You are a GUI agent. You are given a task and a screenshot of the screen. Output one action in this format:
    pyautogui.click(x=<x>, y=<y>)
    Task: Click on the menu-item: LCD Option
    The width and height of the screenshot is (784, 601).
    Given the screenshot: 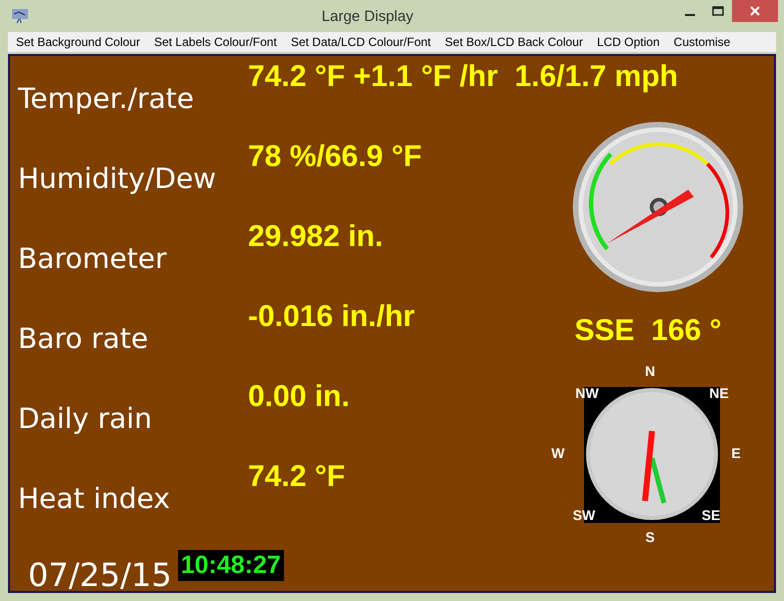 What is the action you would take?
    pyautogui.click(x=628, y=42)
    